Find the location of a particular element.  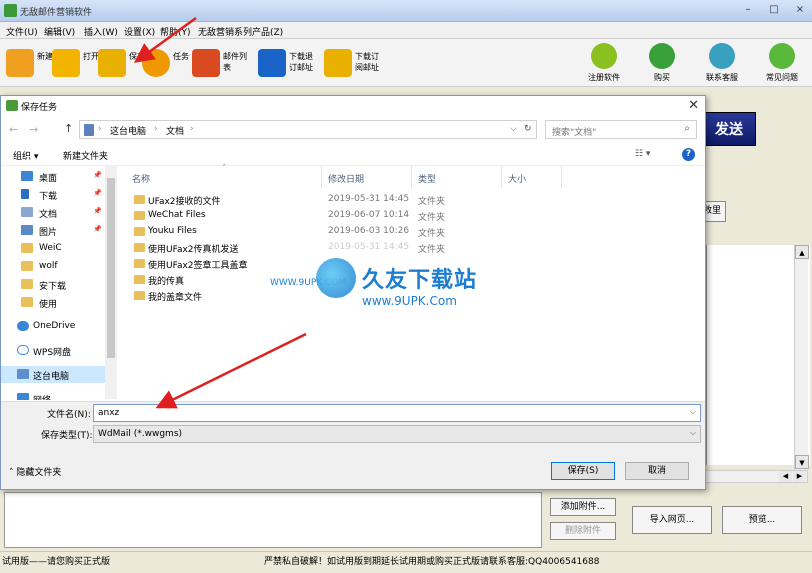

task-button: 任务 is located at coordinates (164, 62).